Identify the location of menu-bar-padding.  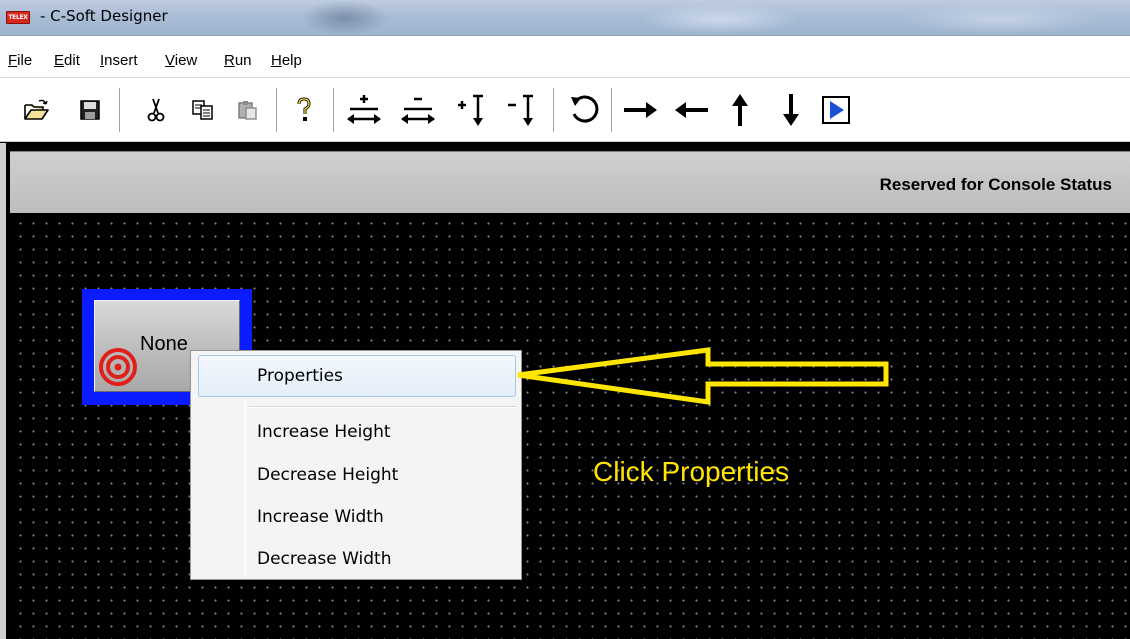
(565, 41).